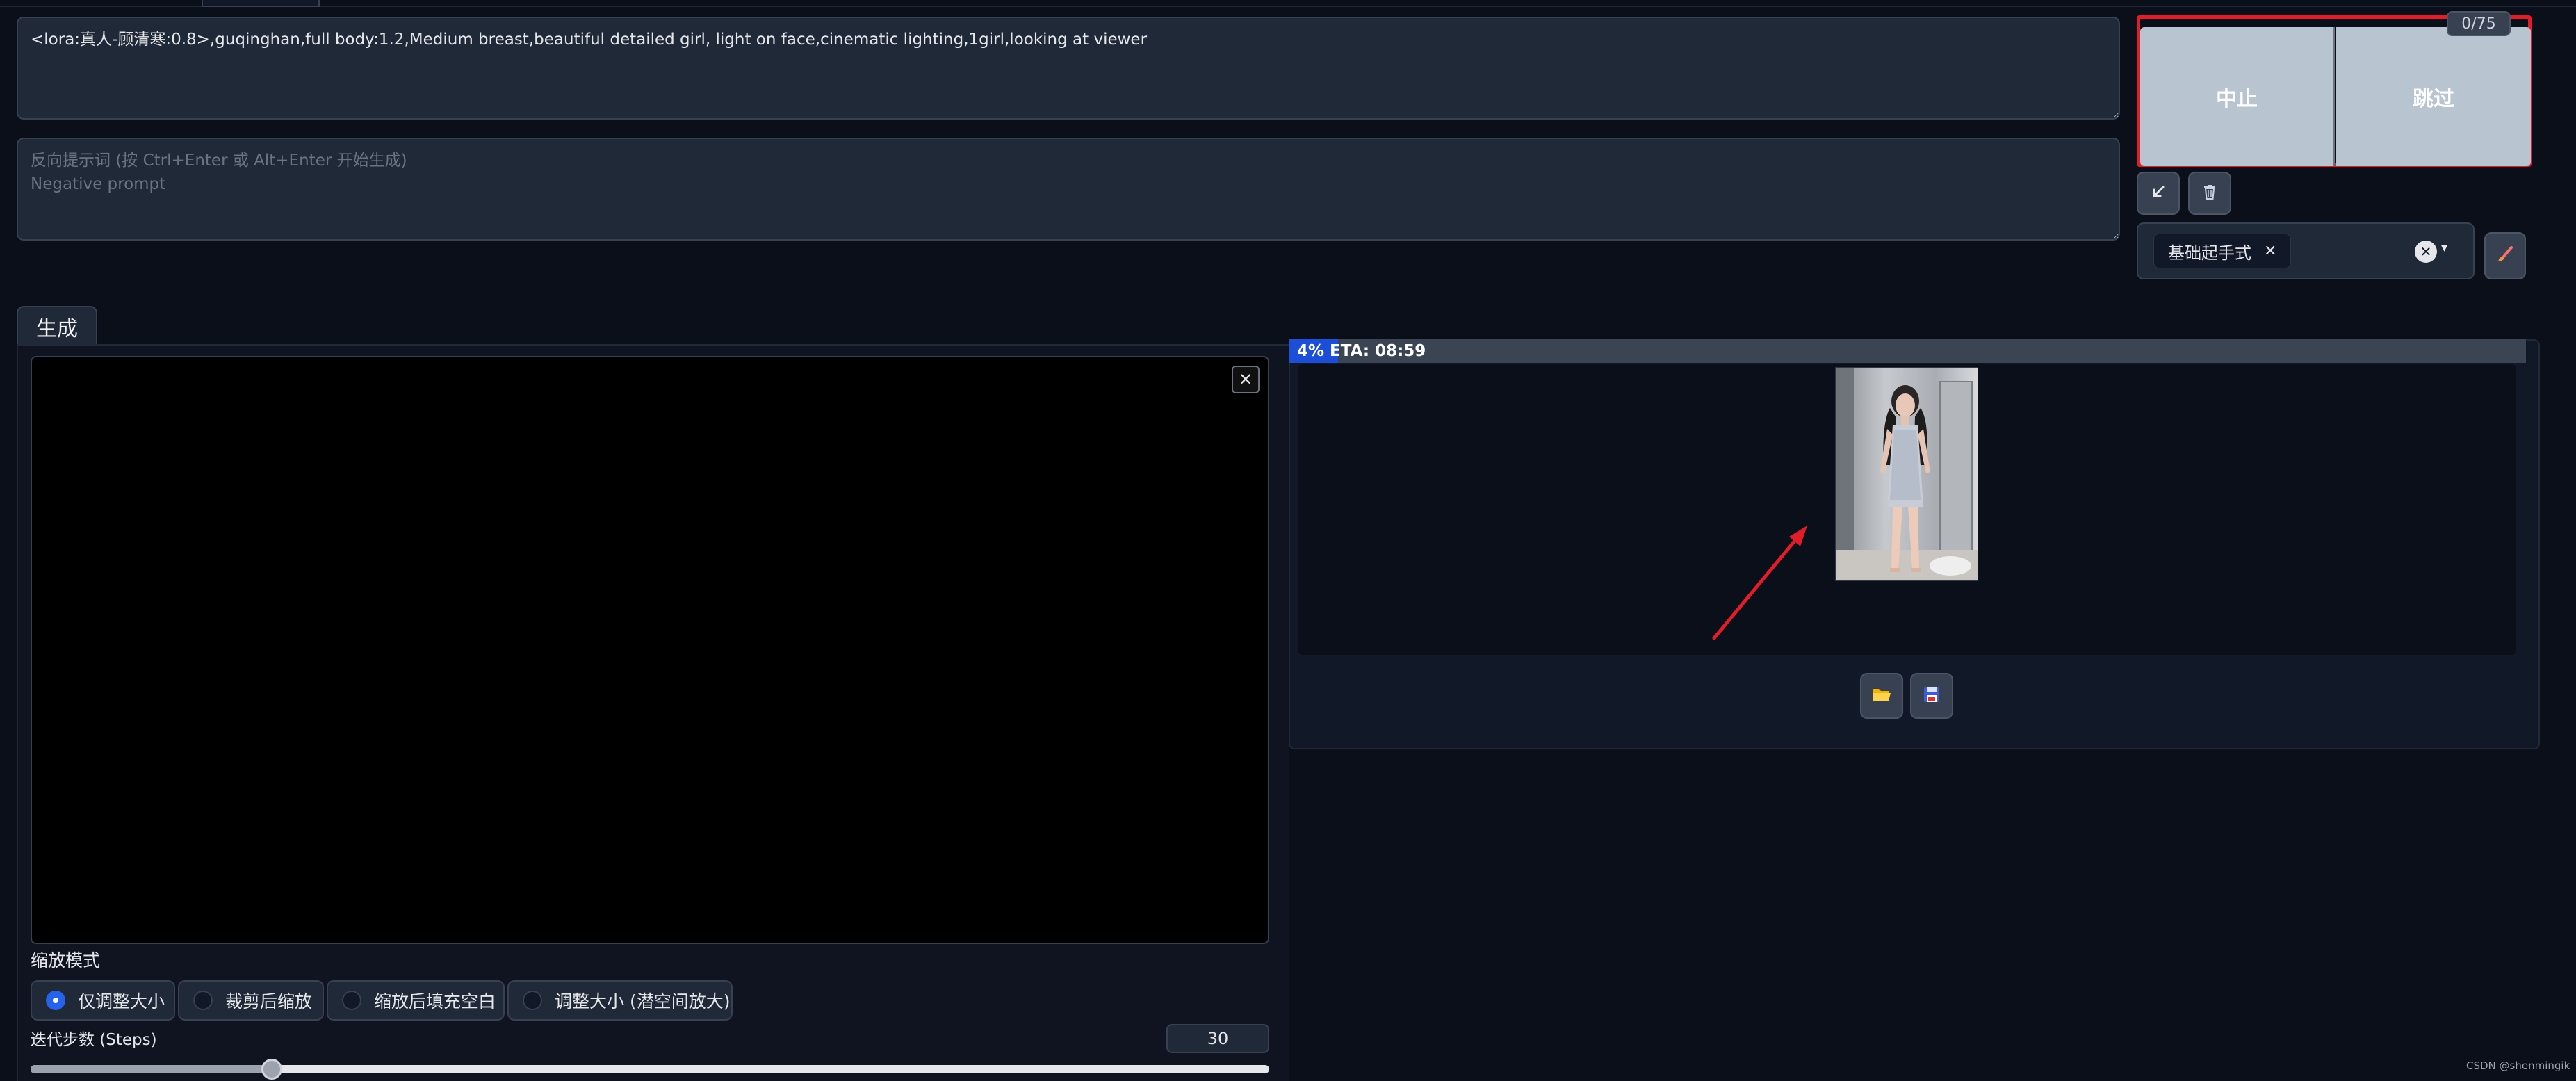 The image size is (2576, 1081). What do you see at coordinates (261, 3) in the screenshot?
I see `top-tab-edge` at bounding box center [261, 3].